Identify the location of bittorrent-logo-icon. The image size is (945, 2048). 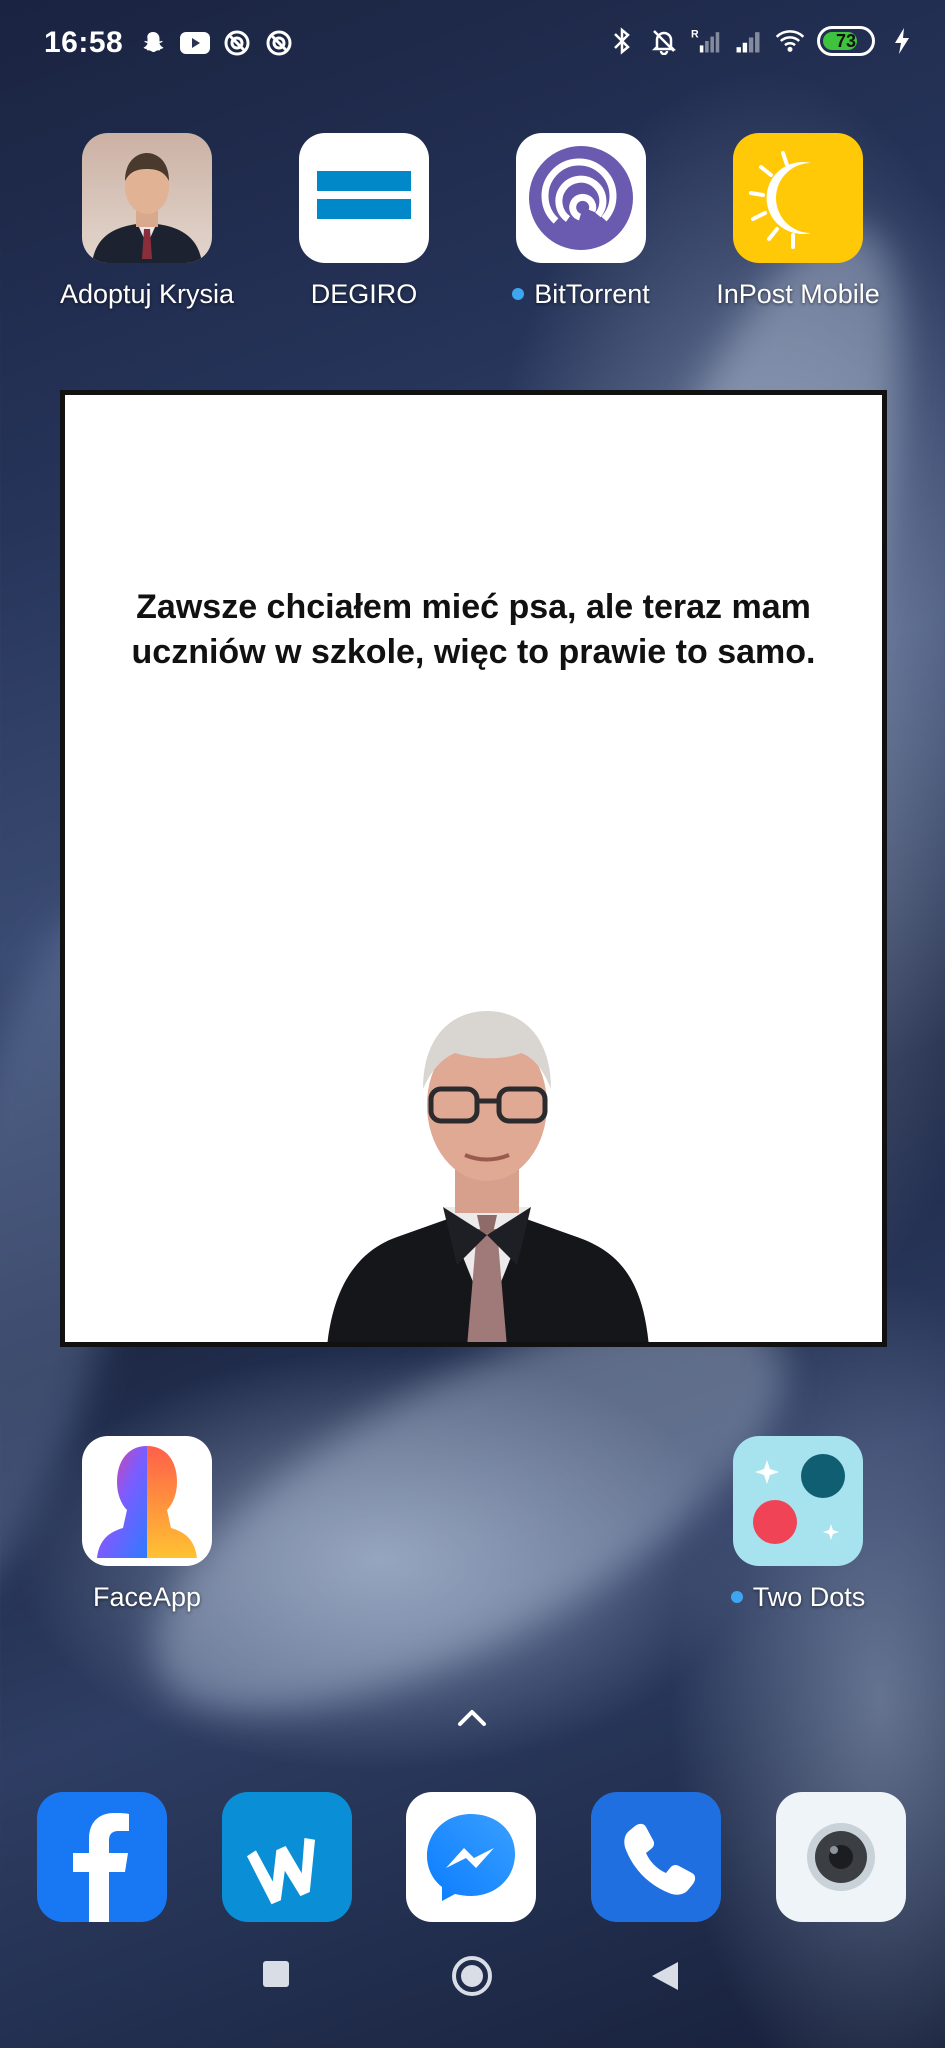
(581, 198).